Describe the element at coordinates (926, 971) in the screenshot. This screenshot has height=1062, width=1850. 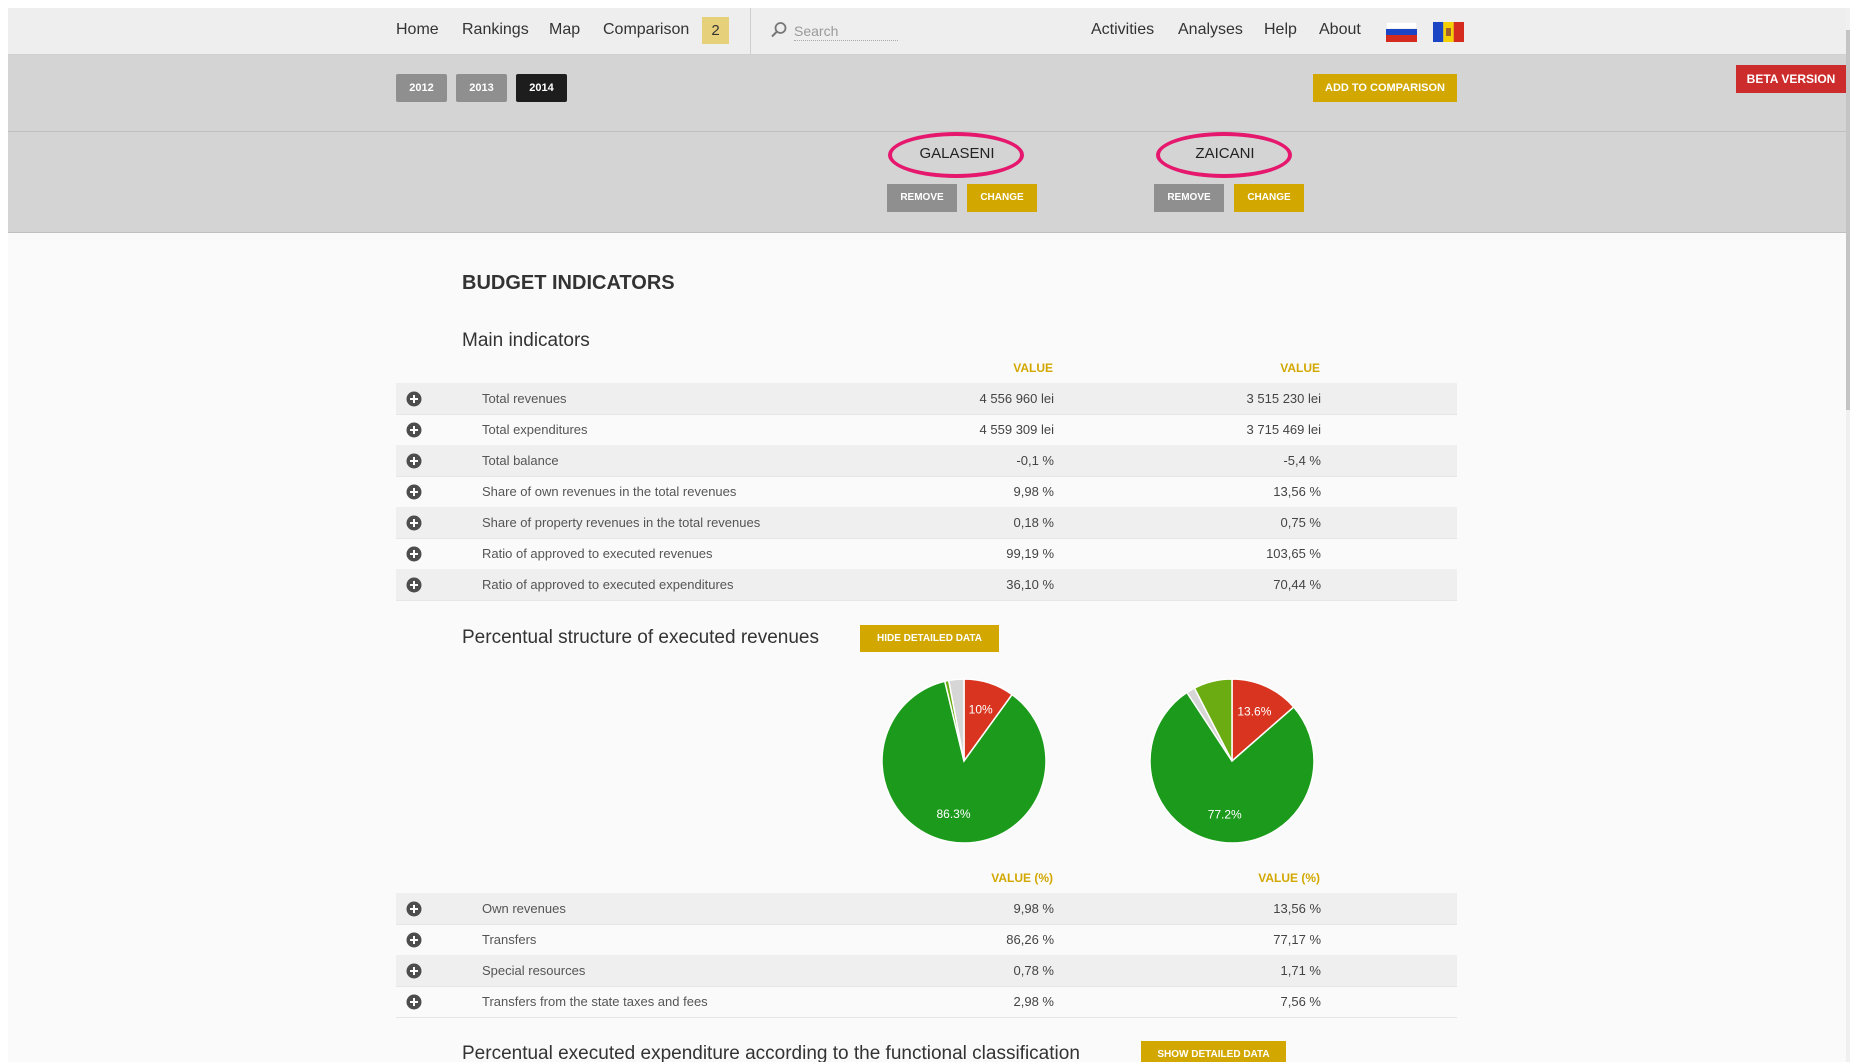
I see `table-row: Special resources 0,78 % 1,71 %` at that location.